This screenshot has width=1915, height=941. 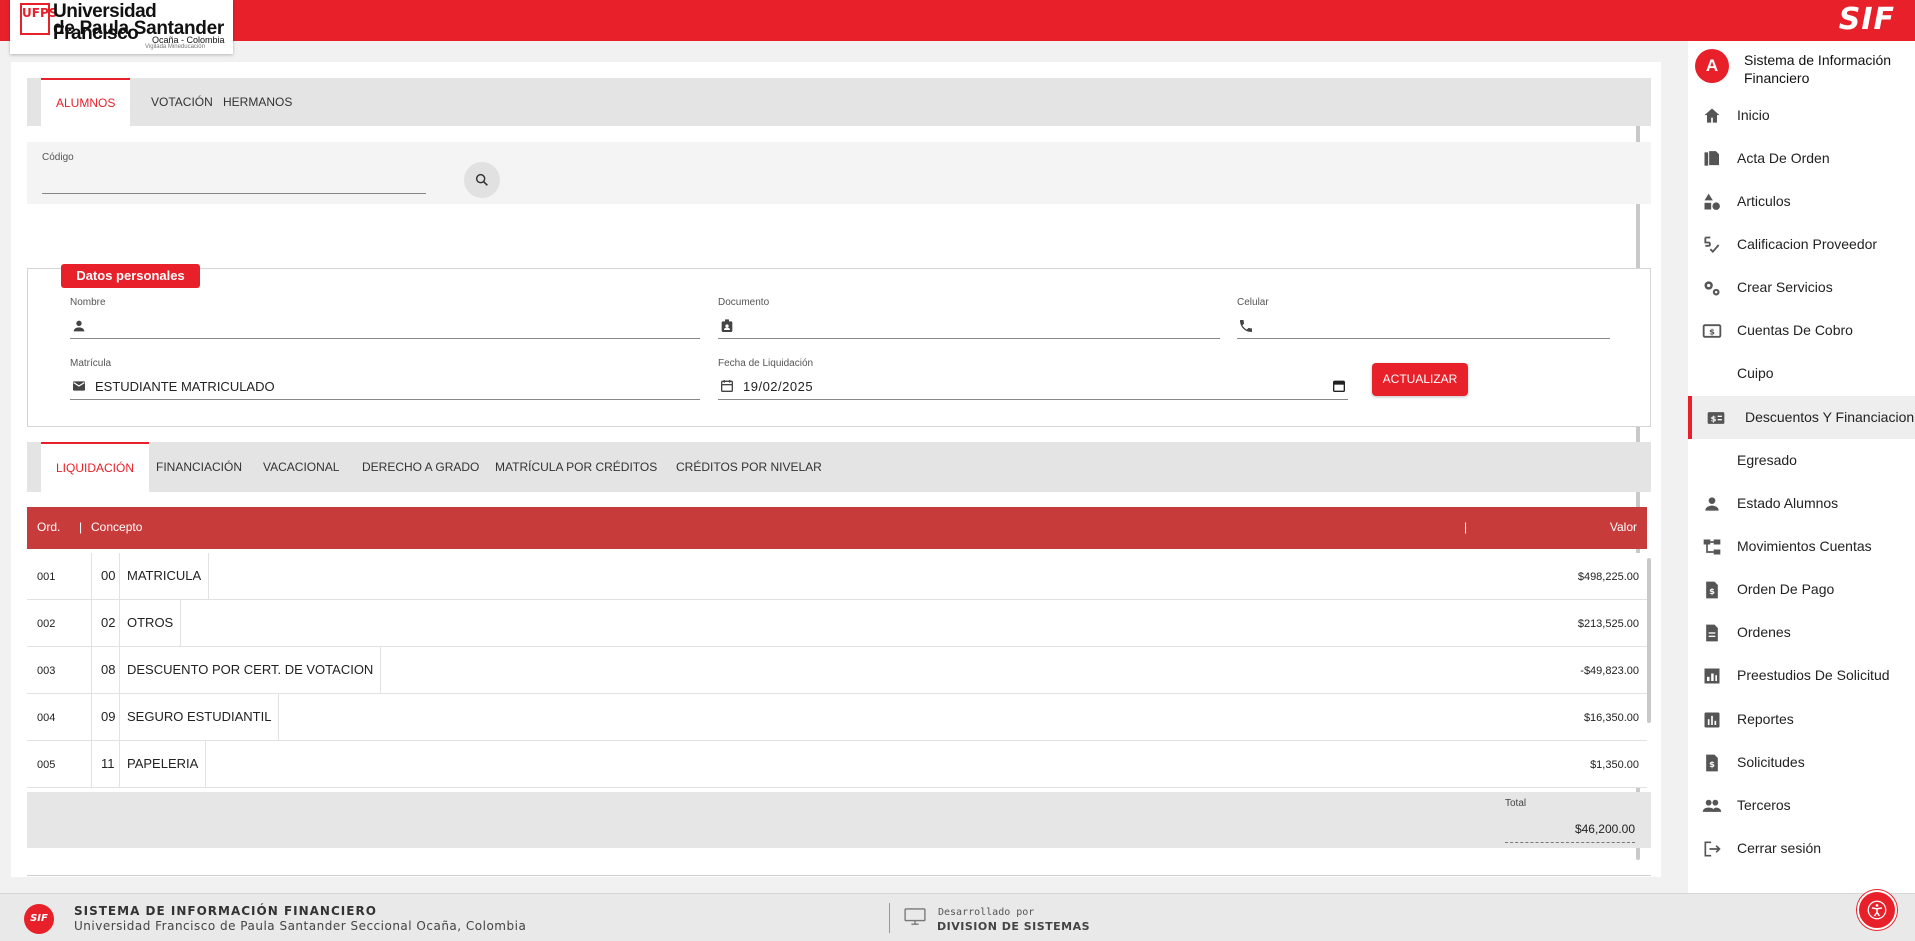 I want to click on sidebar-item-estado-alumnos: Estado Alumnos, so click(x=1801, y=503).